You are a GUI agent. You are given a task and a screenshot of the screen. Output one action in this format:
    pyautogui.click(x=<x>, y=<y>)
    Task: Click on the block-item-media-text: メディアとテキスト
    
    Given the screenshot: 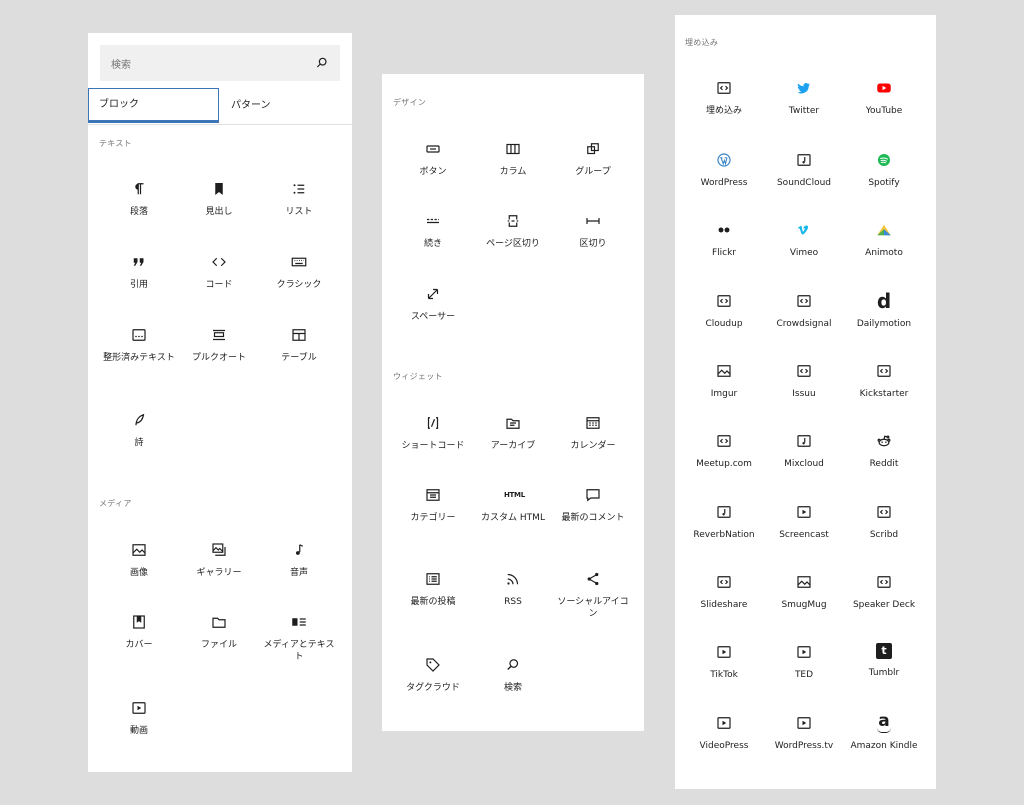 What is the action you would take?
    pyautogui.click(x=299, y=638)
    